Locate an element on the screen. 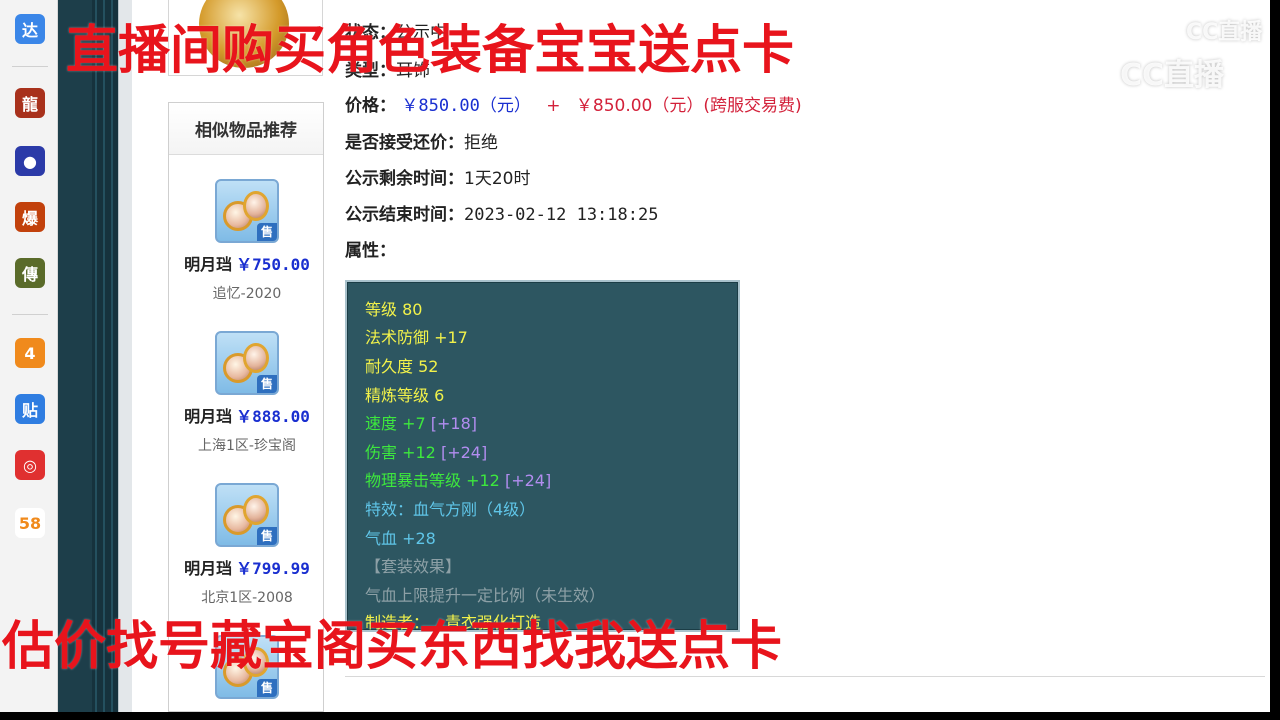 The width and height of the screenshot is (1280, 720). item-price: ￥799.99 is located at coordinates (273, 568).